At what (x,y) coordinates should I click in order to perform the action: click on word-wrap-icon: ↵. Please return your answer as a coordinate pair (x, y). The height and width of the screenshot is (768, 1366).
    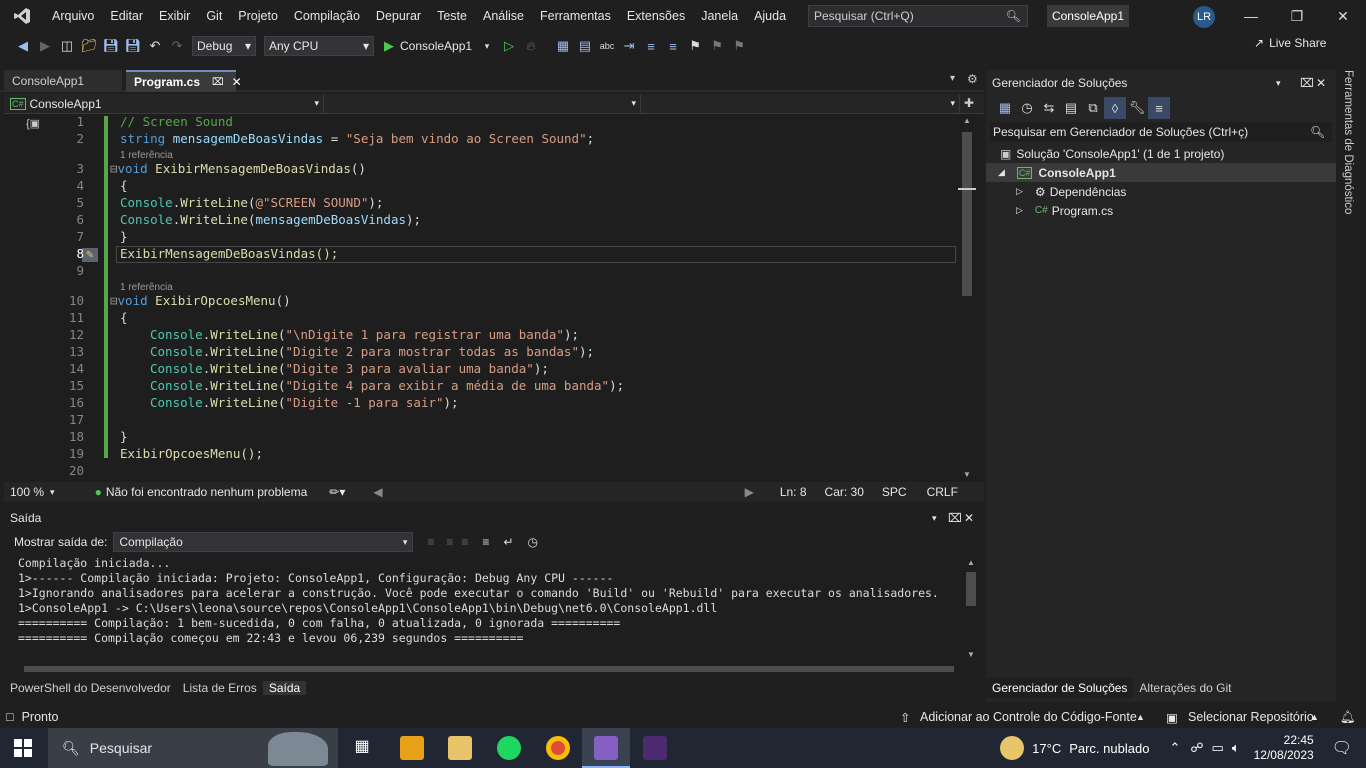
    Looking at the image, I should click on (508, 542).